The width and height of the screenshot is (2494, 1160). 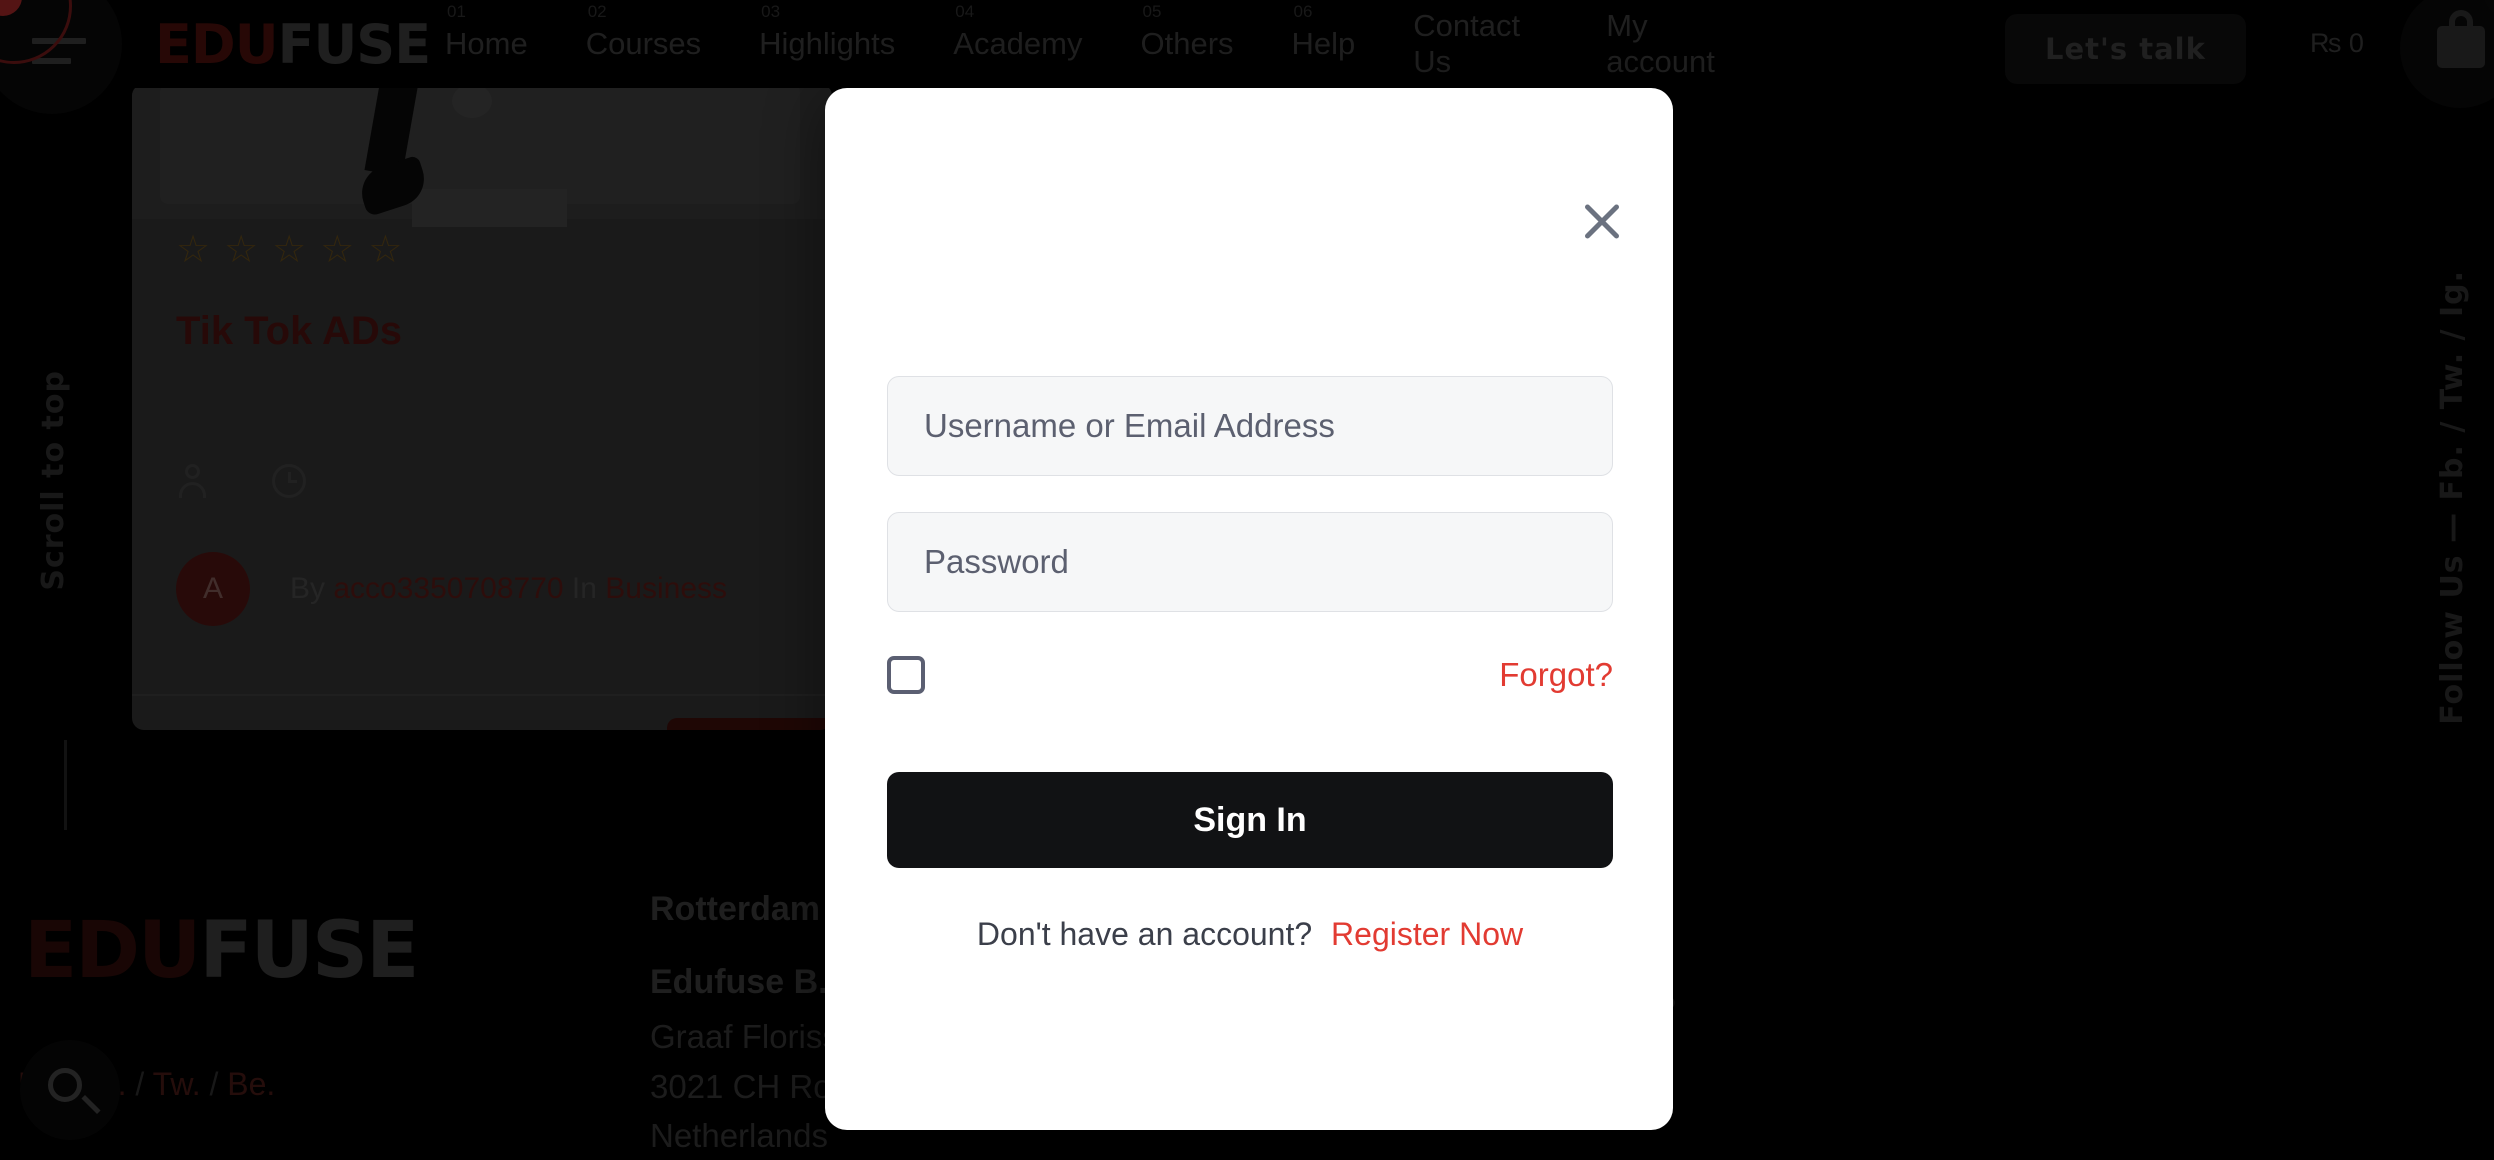 I want to click on username-input, so click(x=1250, y=426).